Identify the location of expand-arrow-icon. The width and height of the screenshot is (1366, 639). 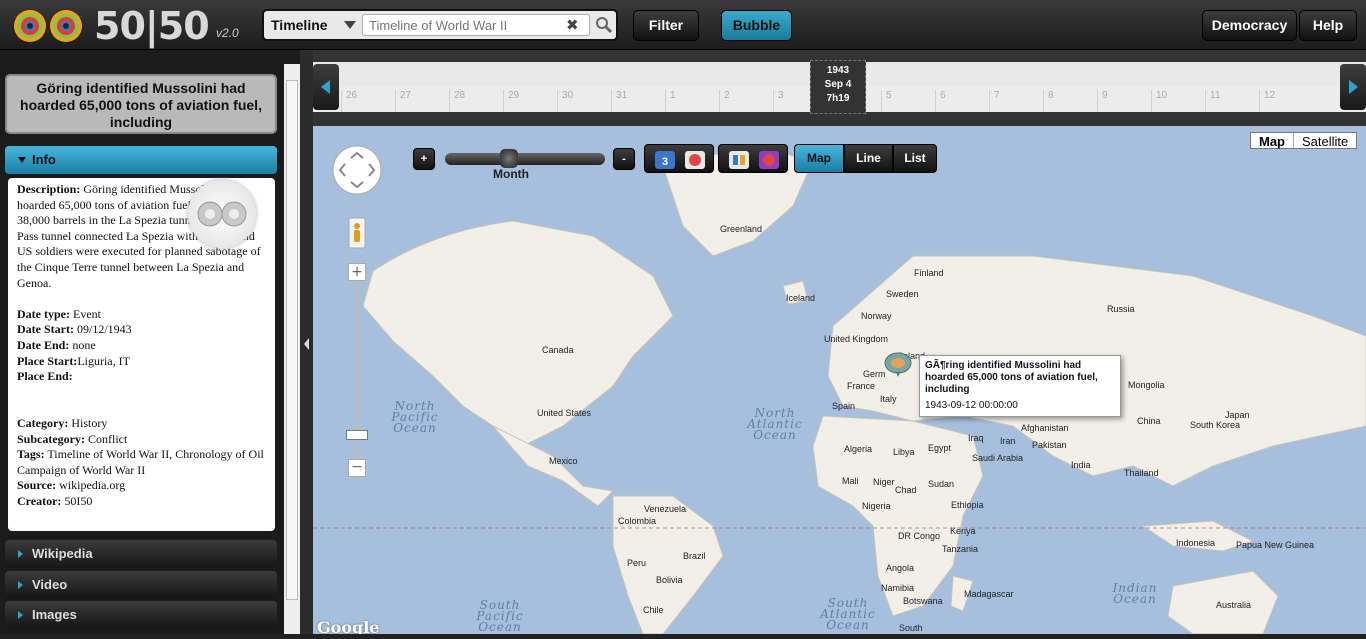
(20, 585).